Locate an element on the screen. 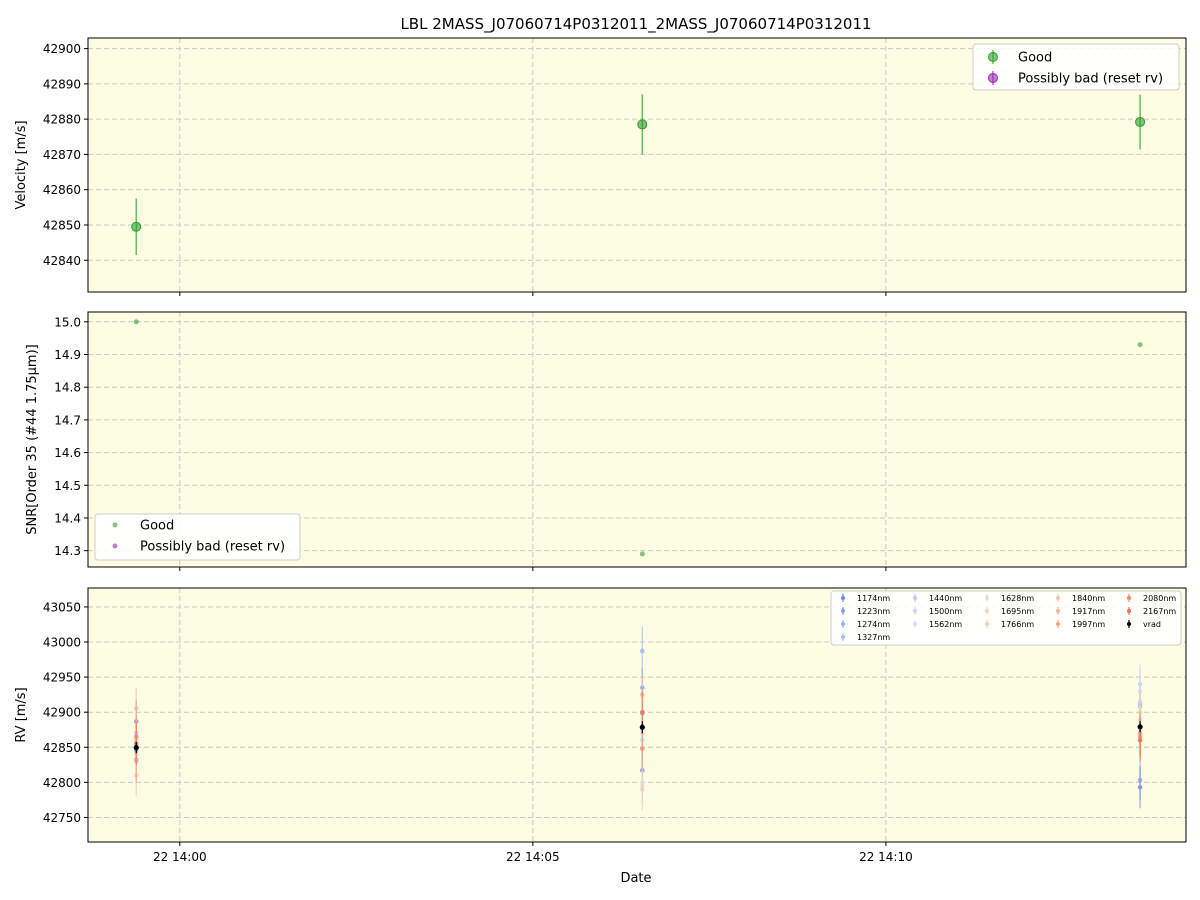 The width and height of the screenshot is (1200, 900). x-tick-label: 22 14:05 is located at coordinates (533, 857).